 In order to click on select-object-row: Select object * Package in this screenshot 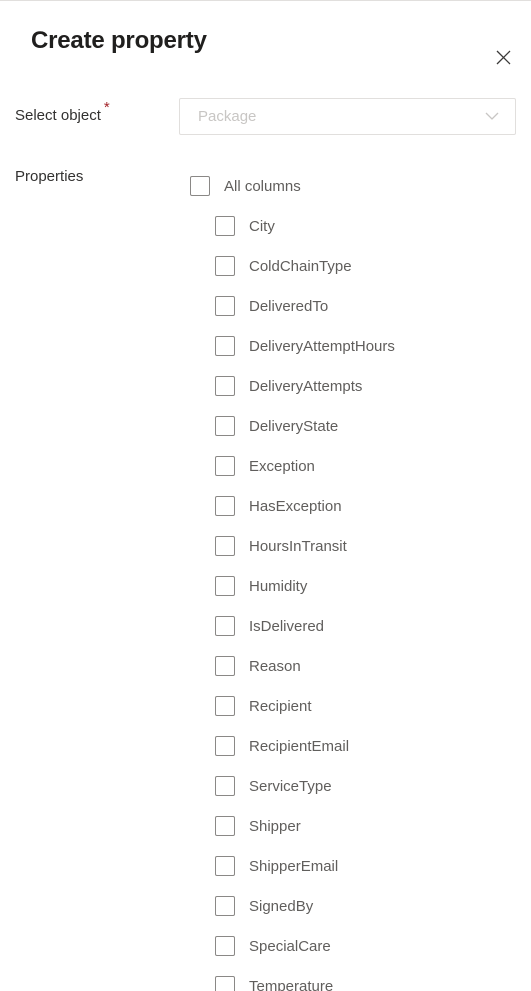, I will do `click(265, 116)`.